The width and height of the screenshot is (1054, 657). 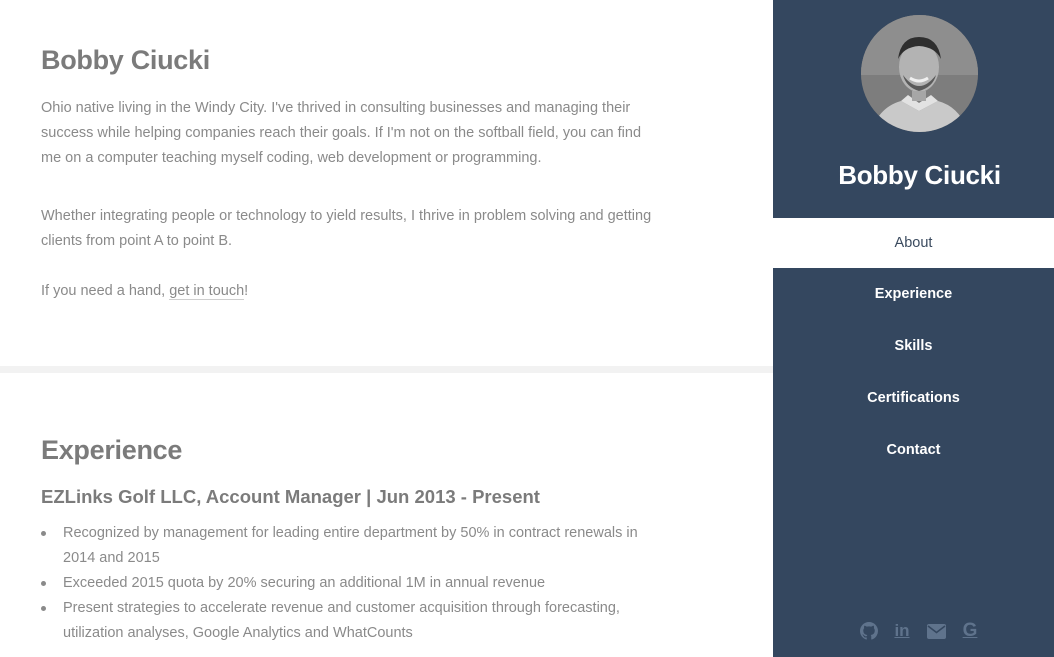 What do you see at coordinates (125, 60) in the screenshot?
I see `about-title: Bobby Ciucki` at bounding box center [125, 60].